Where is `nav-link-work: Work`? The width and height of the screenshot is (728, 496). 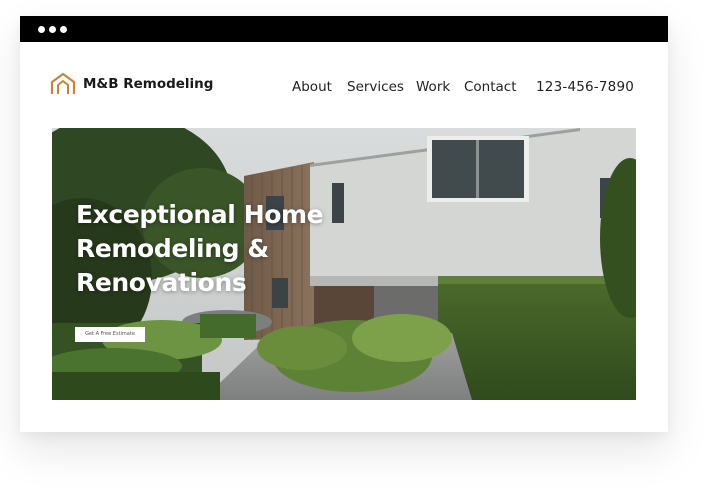
nav-link-work: Work is located at coordinates (433, 87).